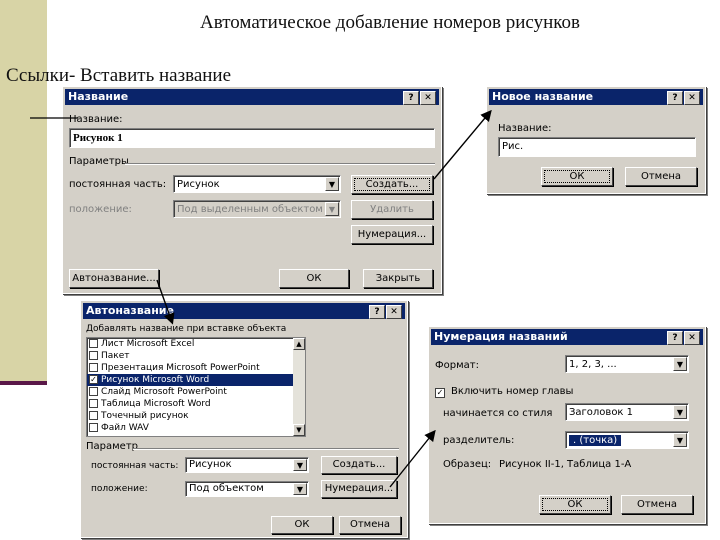  Describe the element at coordinates (145, 416) in the screenshot. I see `list-item-label: Точечный рисунок` at that location.